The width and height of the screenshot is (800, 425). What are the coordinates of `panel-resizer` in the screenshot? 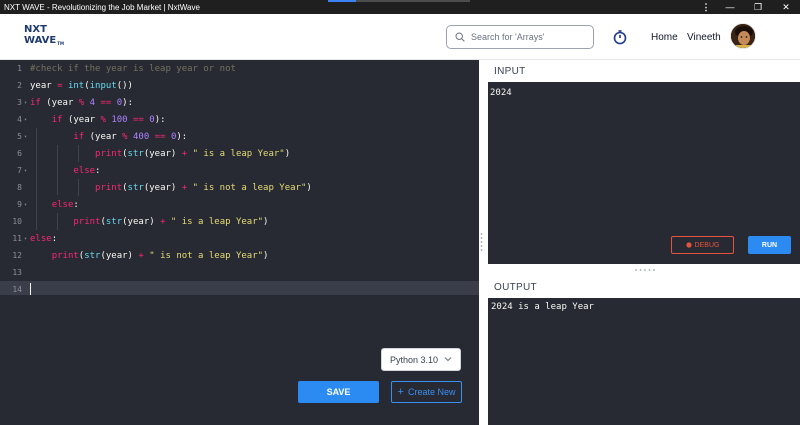 It's located at (481, 242).